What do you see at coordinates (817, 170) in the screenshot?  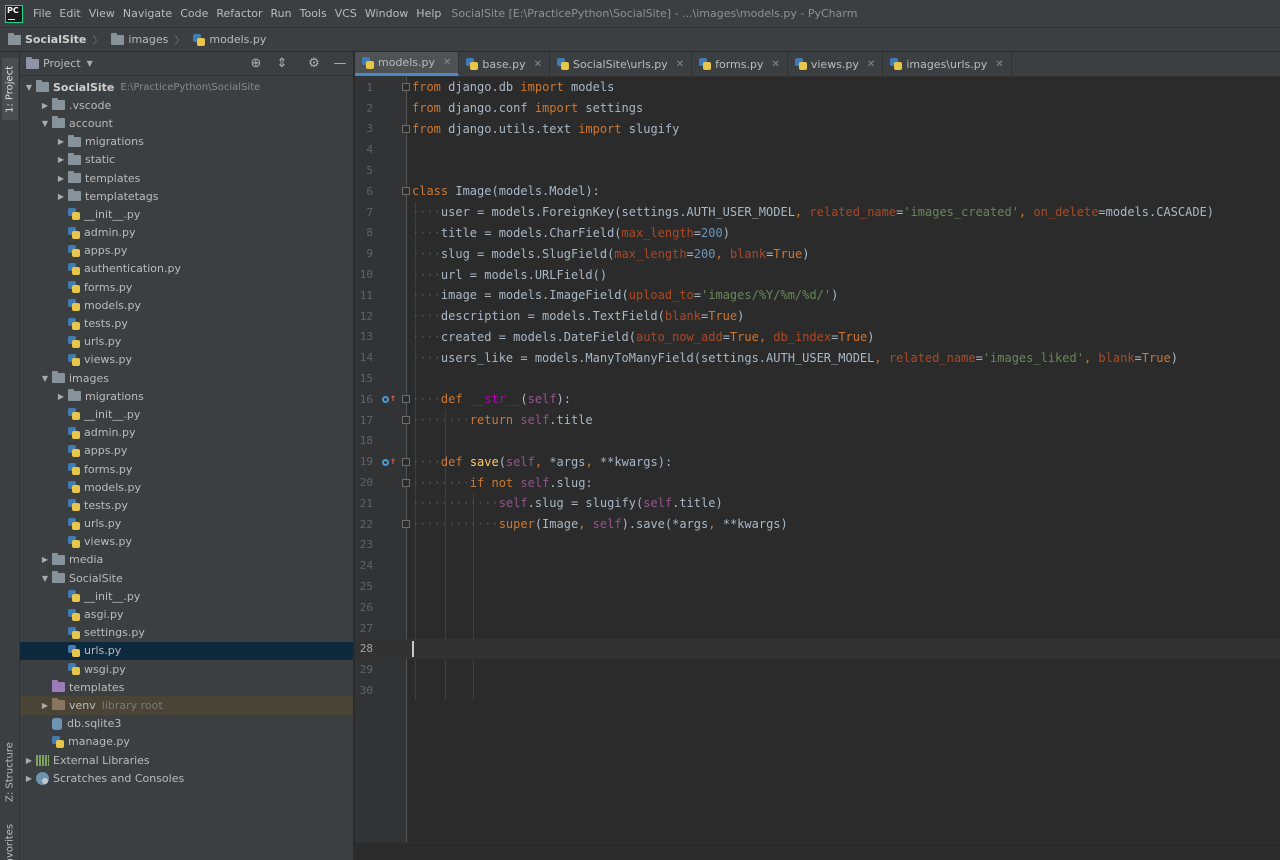 I see `code-line: 5` at bounding box center [817, 170].